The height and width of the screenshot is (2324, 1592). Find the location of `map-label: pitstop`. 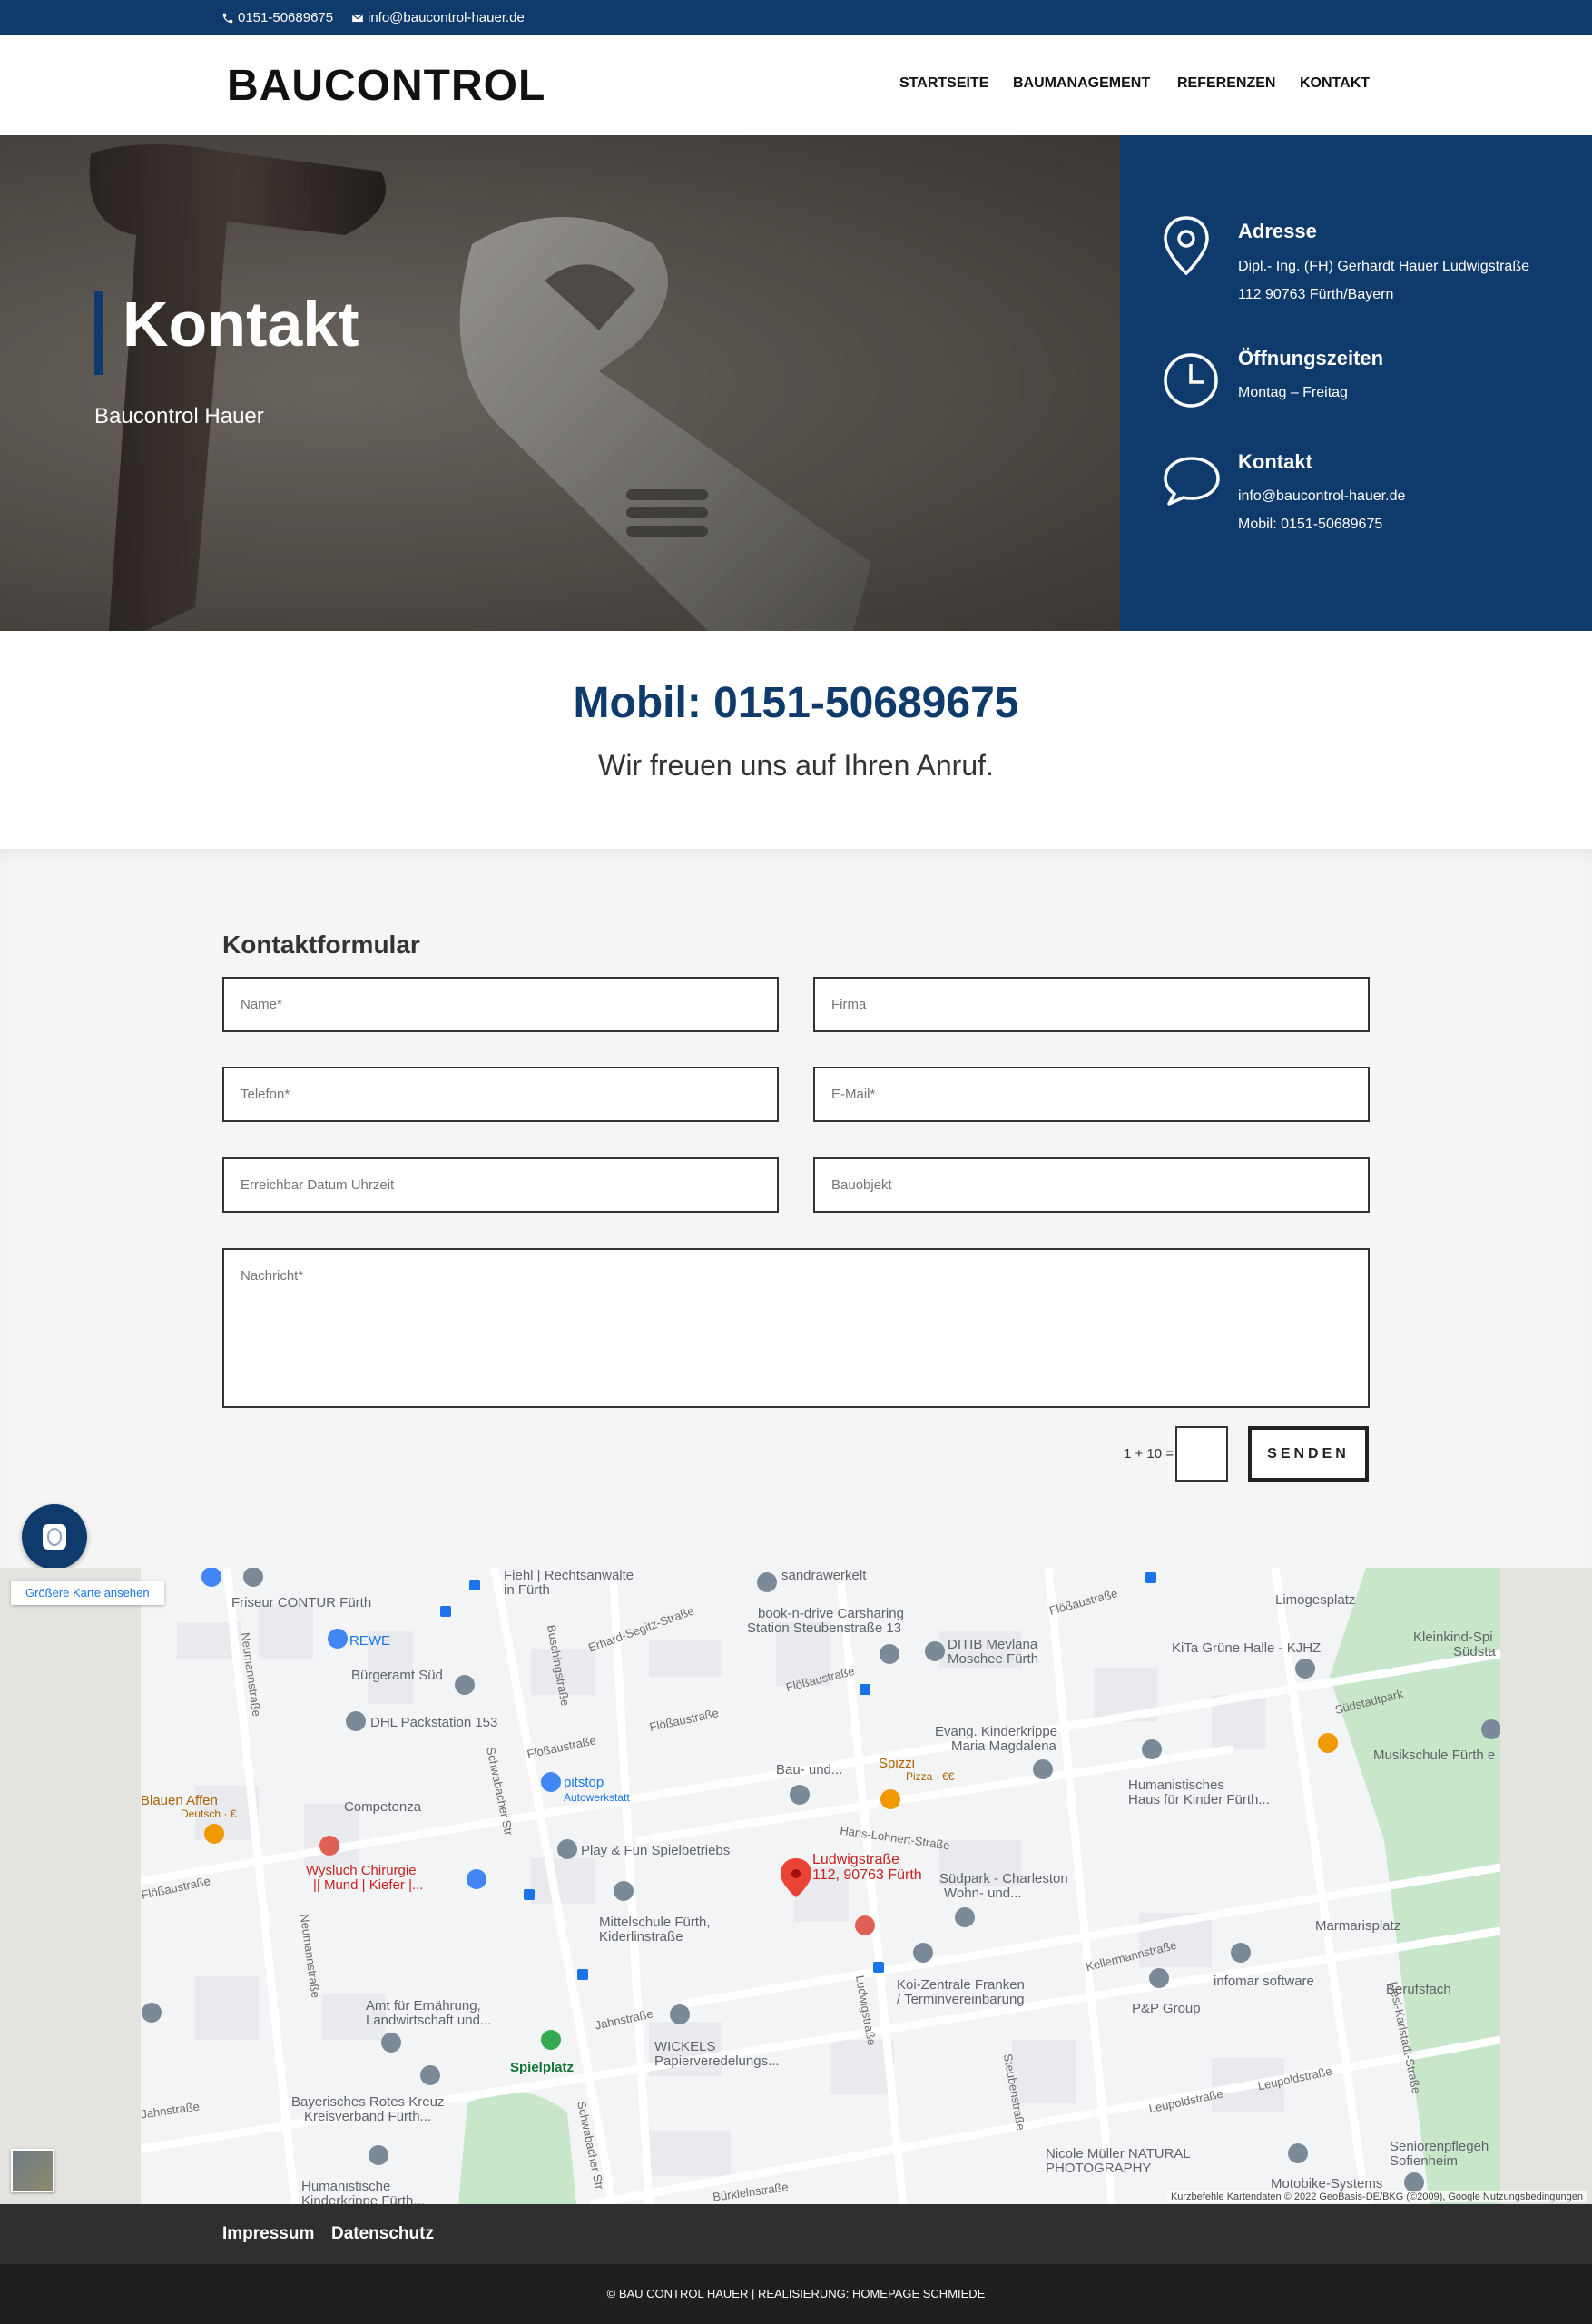

map-label: pitstop is located at coordinates (584, 1782).